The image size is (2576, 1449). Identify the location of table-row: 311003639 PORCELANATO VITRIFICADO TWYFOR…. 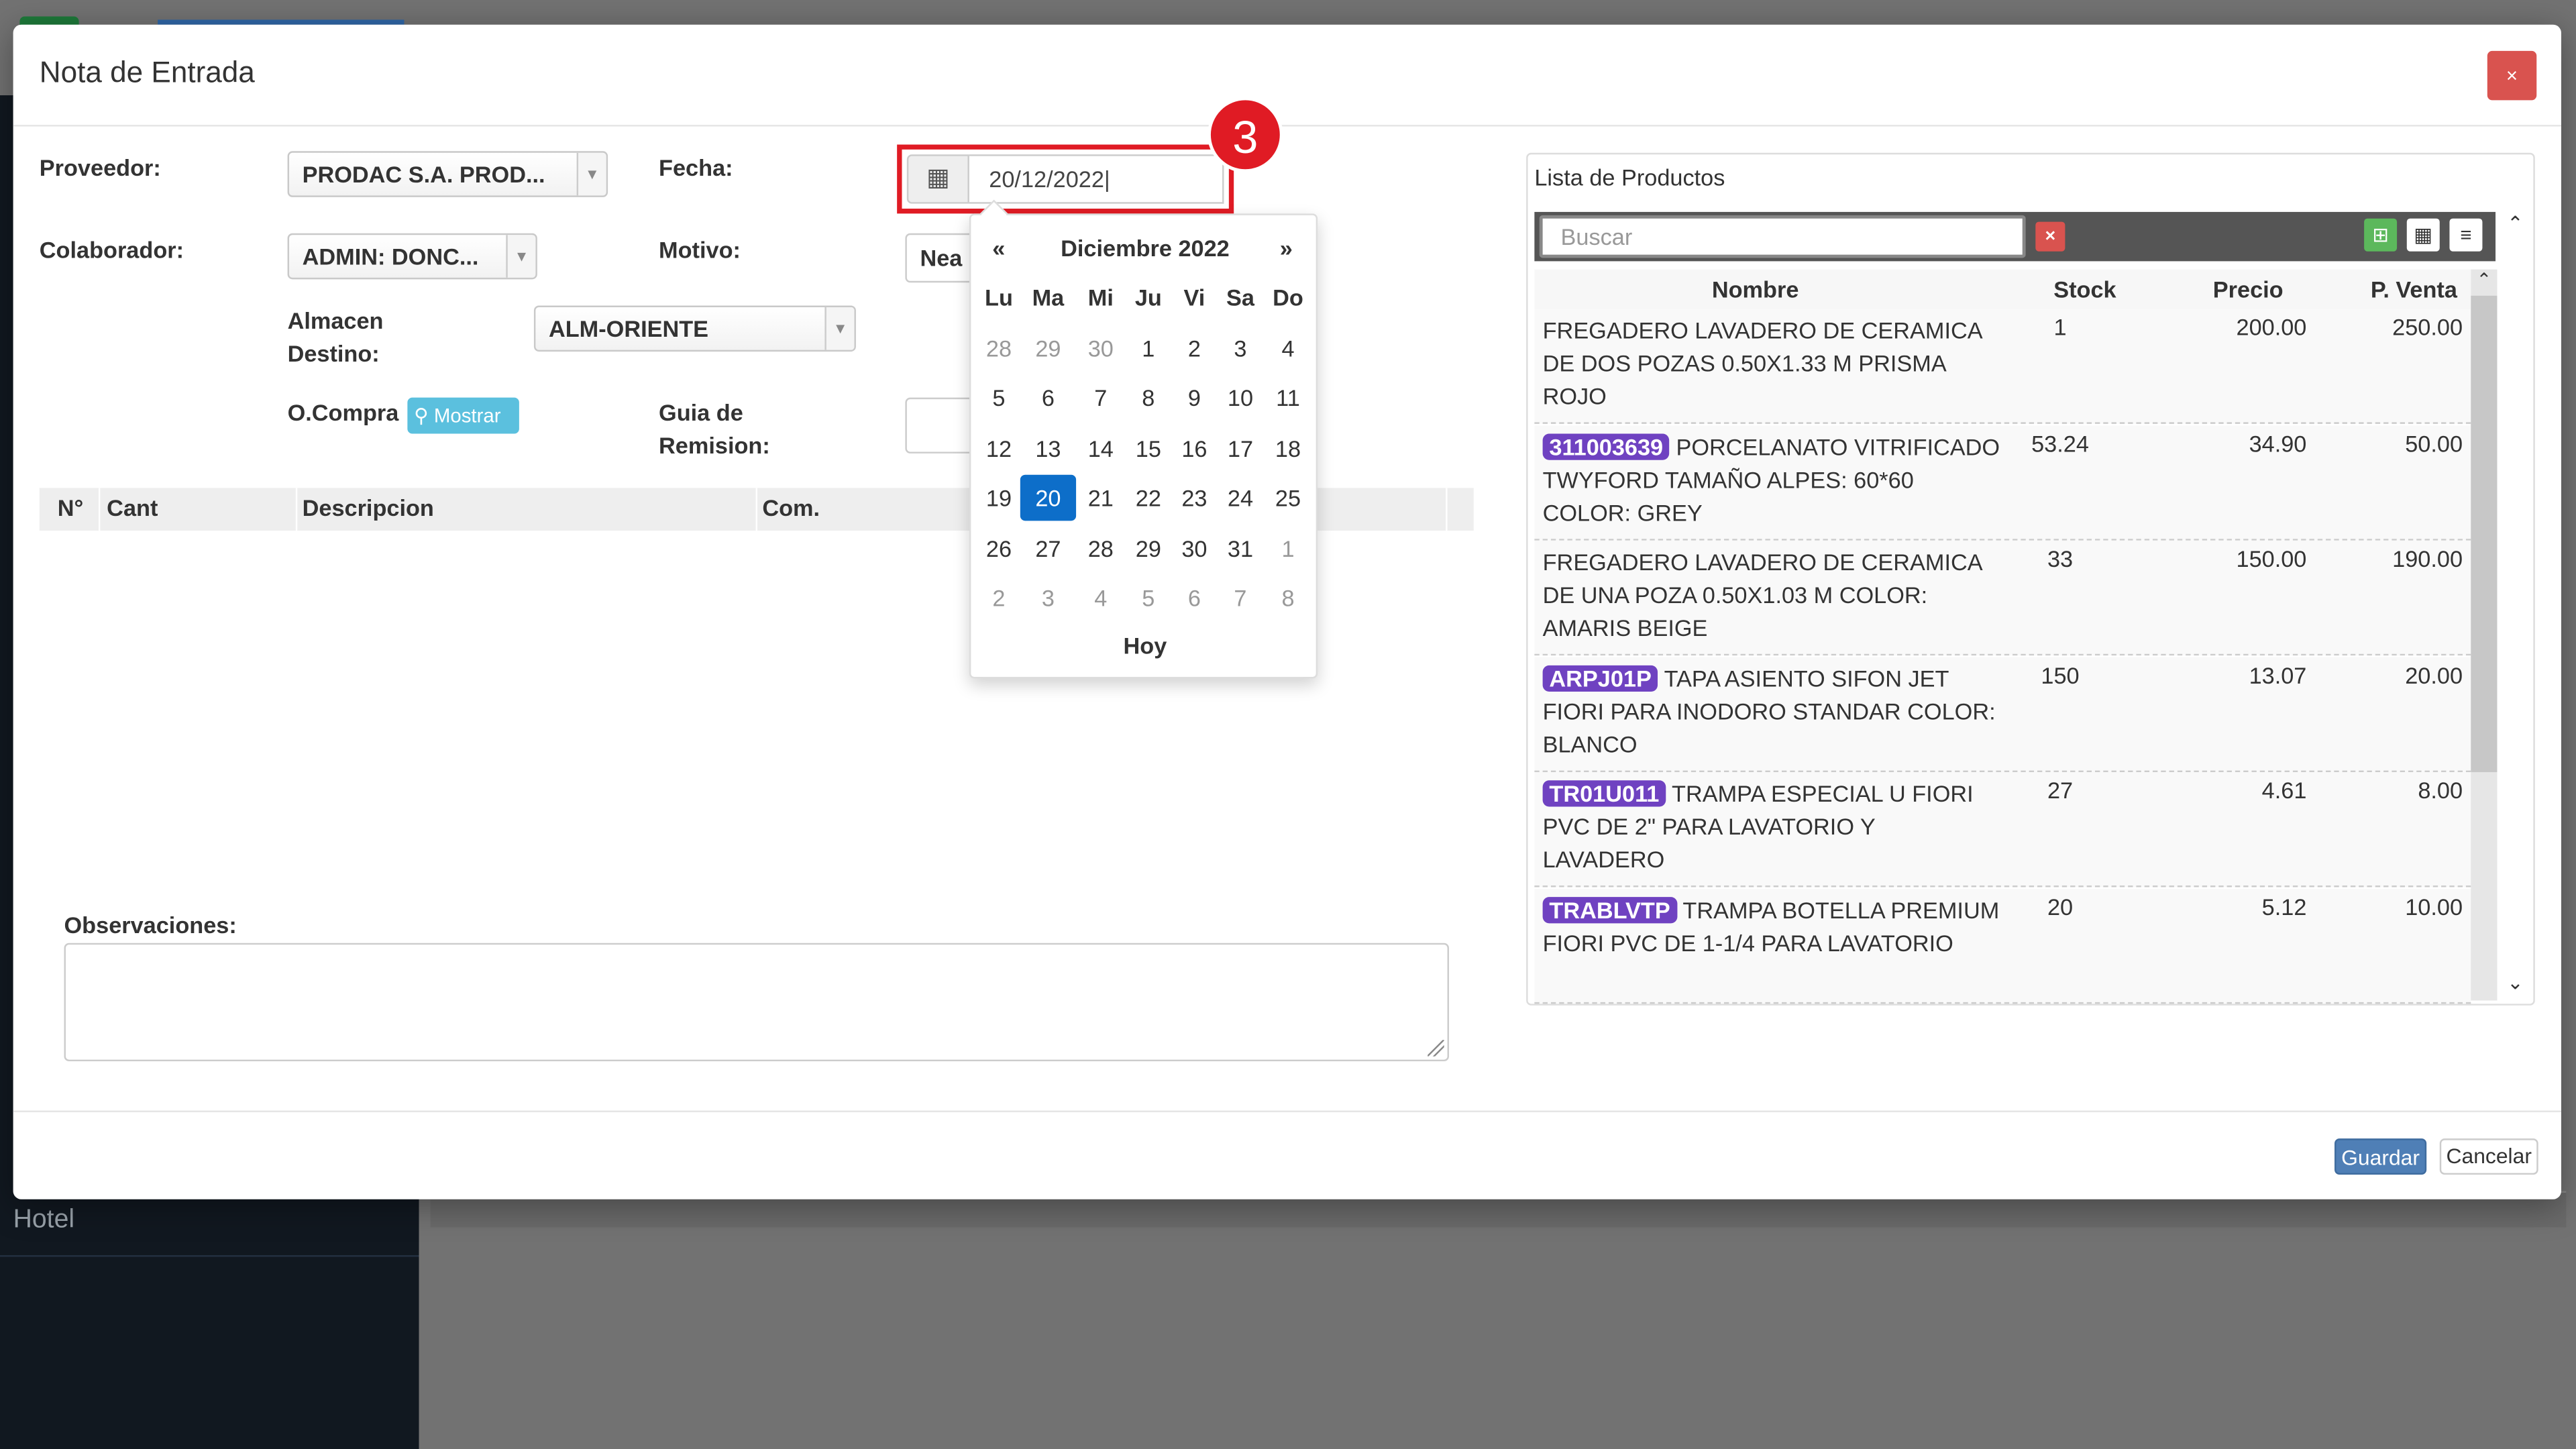
(2002, 482).